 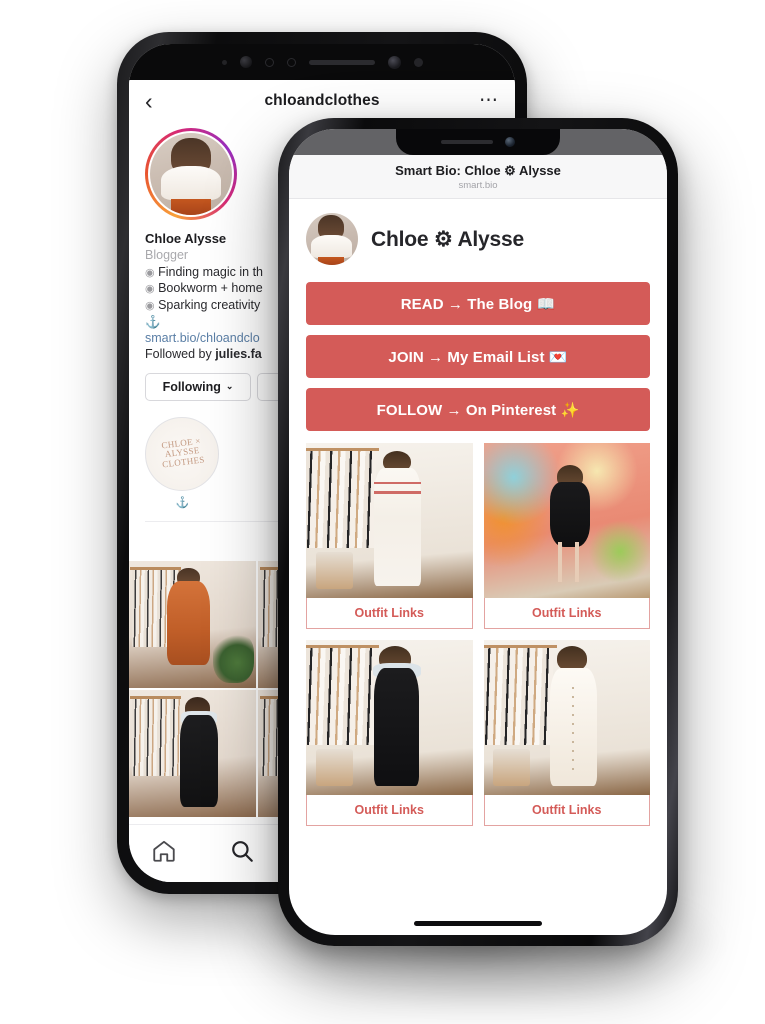 I want to click on highlight-logo-line: CLOTHES, so click(x=183, y=462).